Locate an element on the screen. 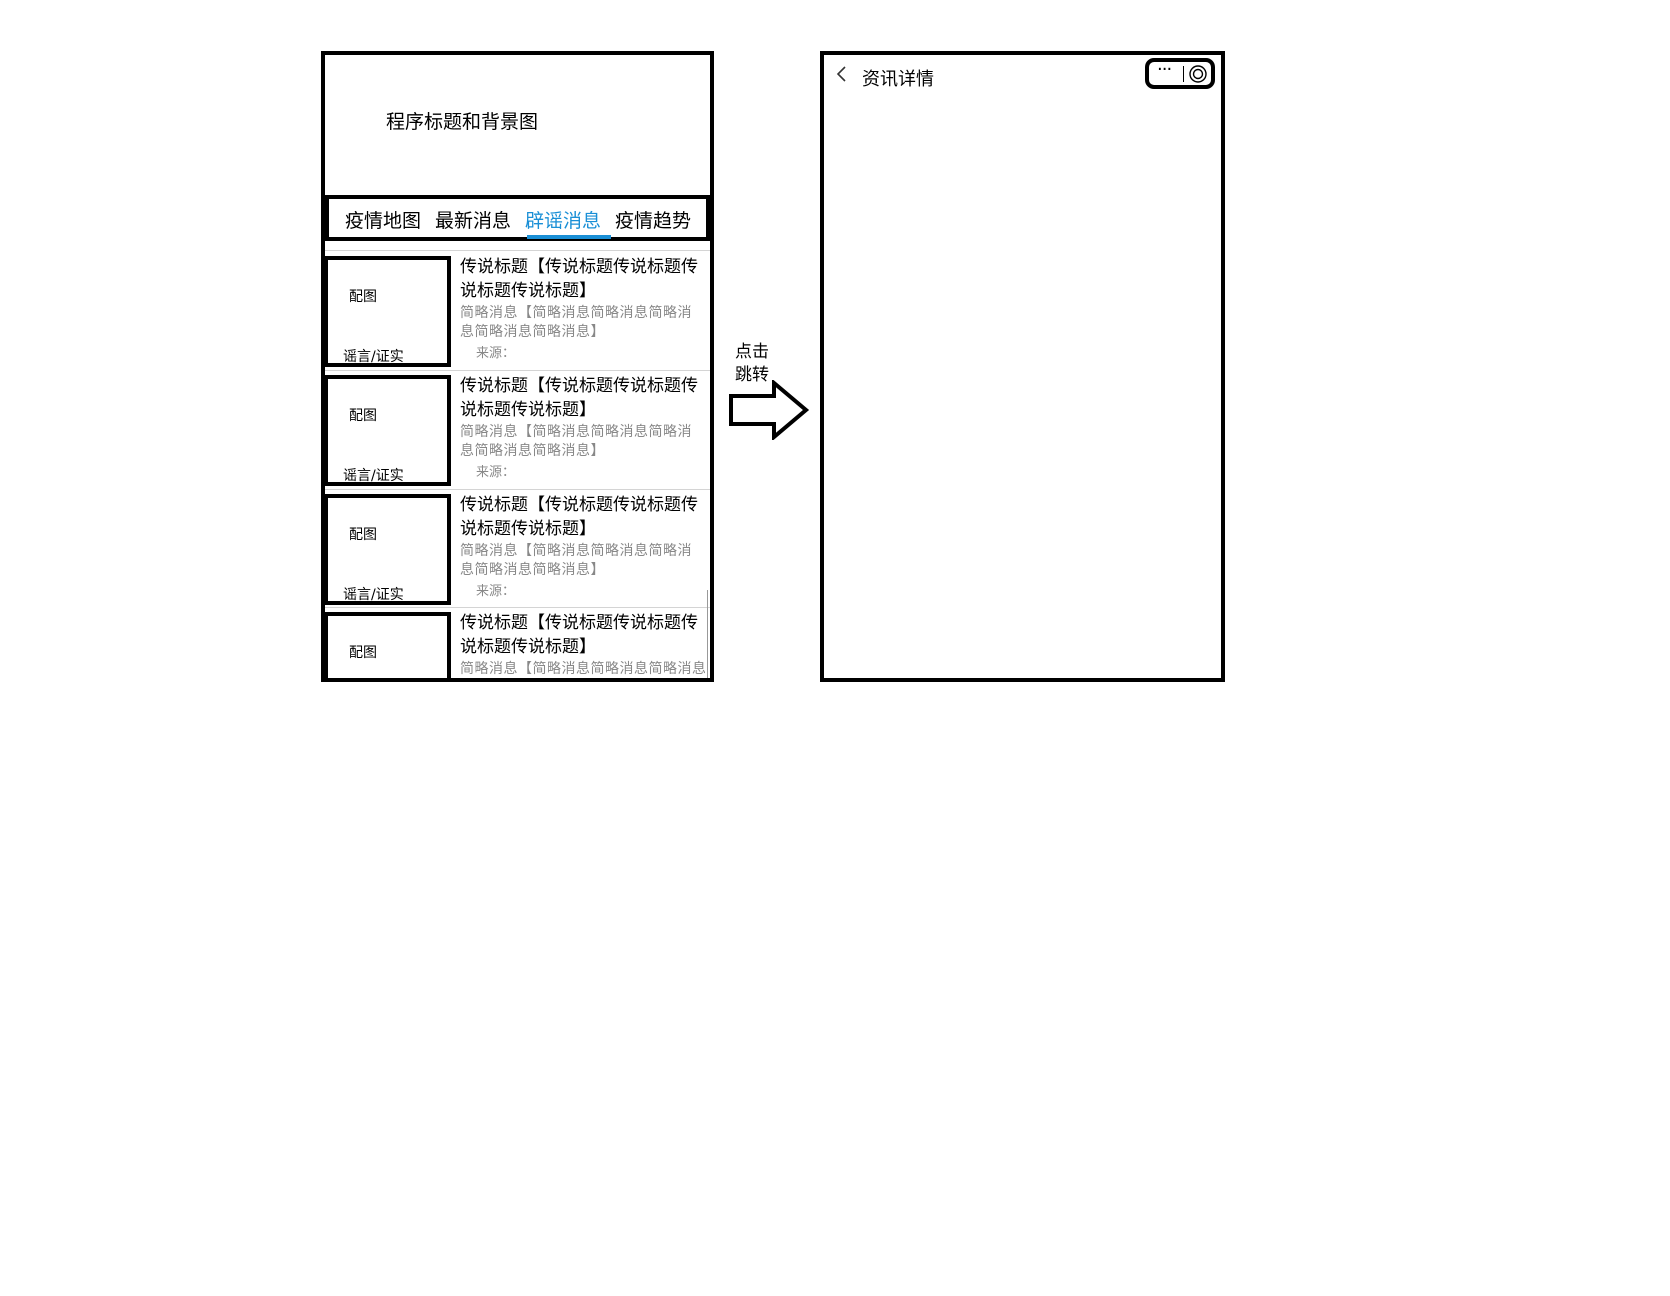 The width and height of the screenshot is (1670, 1296). tab-epidemic-map: 疫情地图 is located at coordinates (383, 219).